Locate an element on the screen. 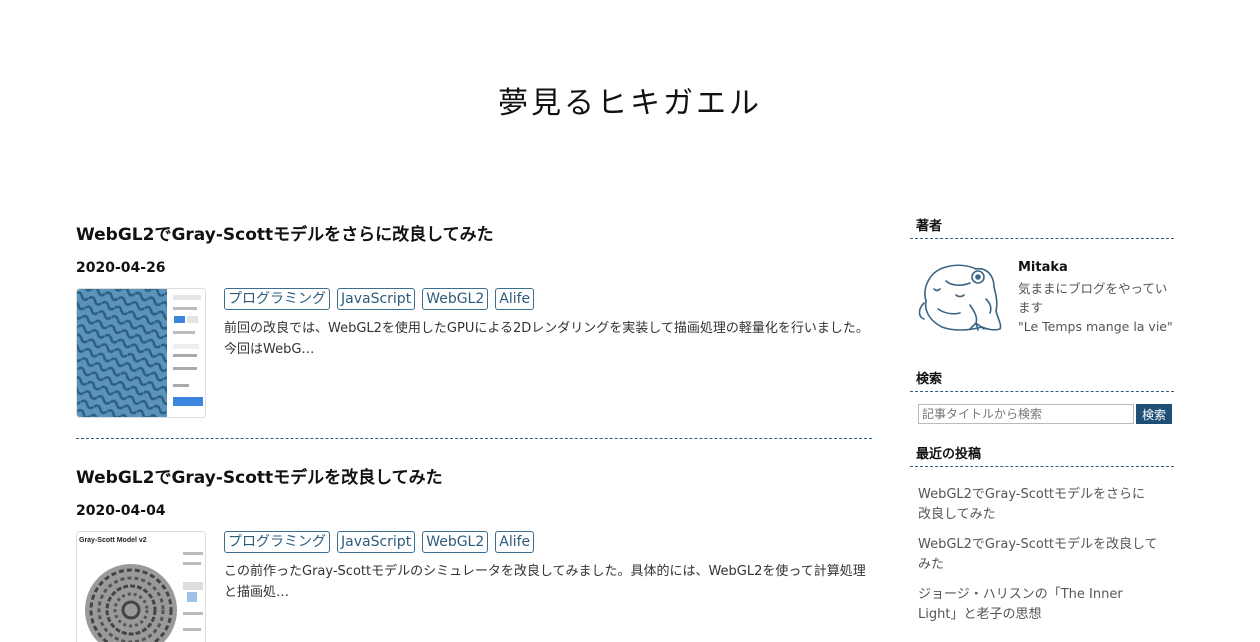 The width and height of the screenshot is (1260, 642). post-title: WebGL2でGray-Scottモデルを改良してみた is located at coordinates (474, 478).